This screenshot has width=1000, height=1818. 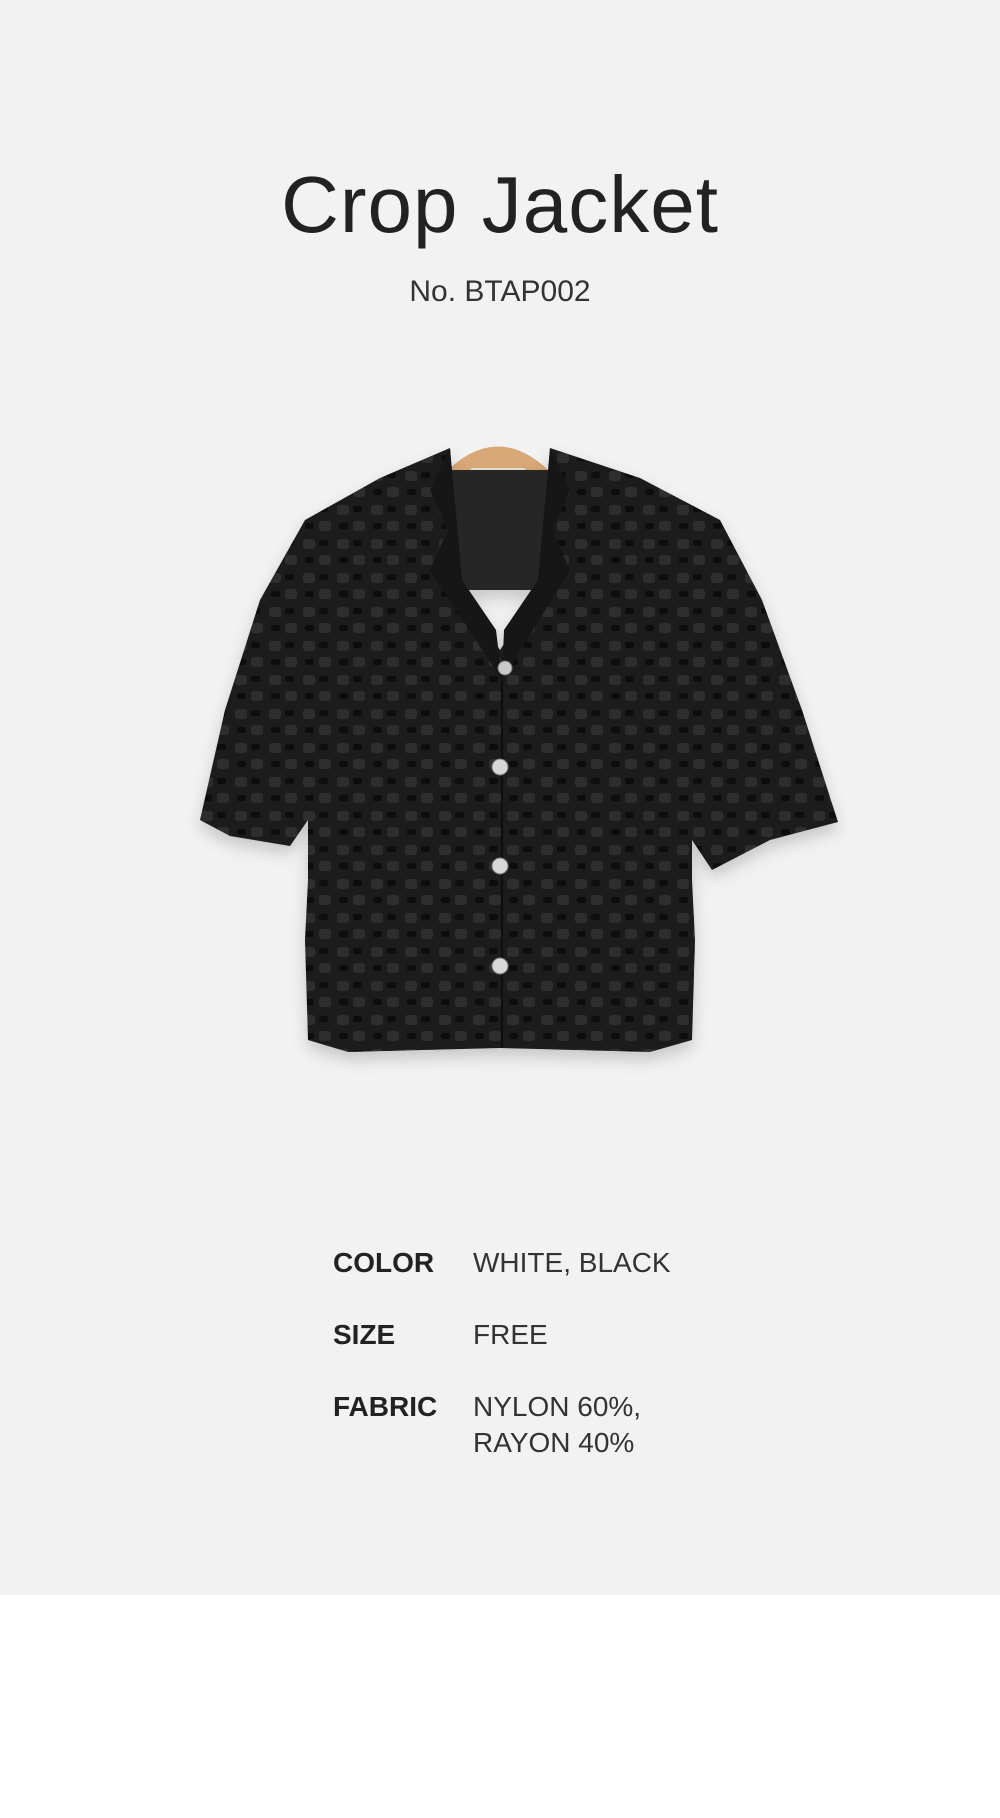 I want to click on product-code: No. BTAP002, so click(x=500, y=291).